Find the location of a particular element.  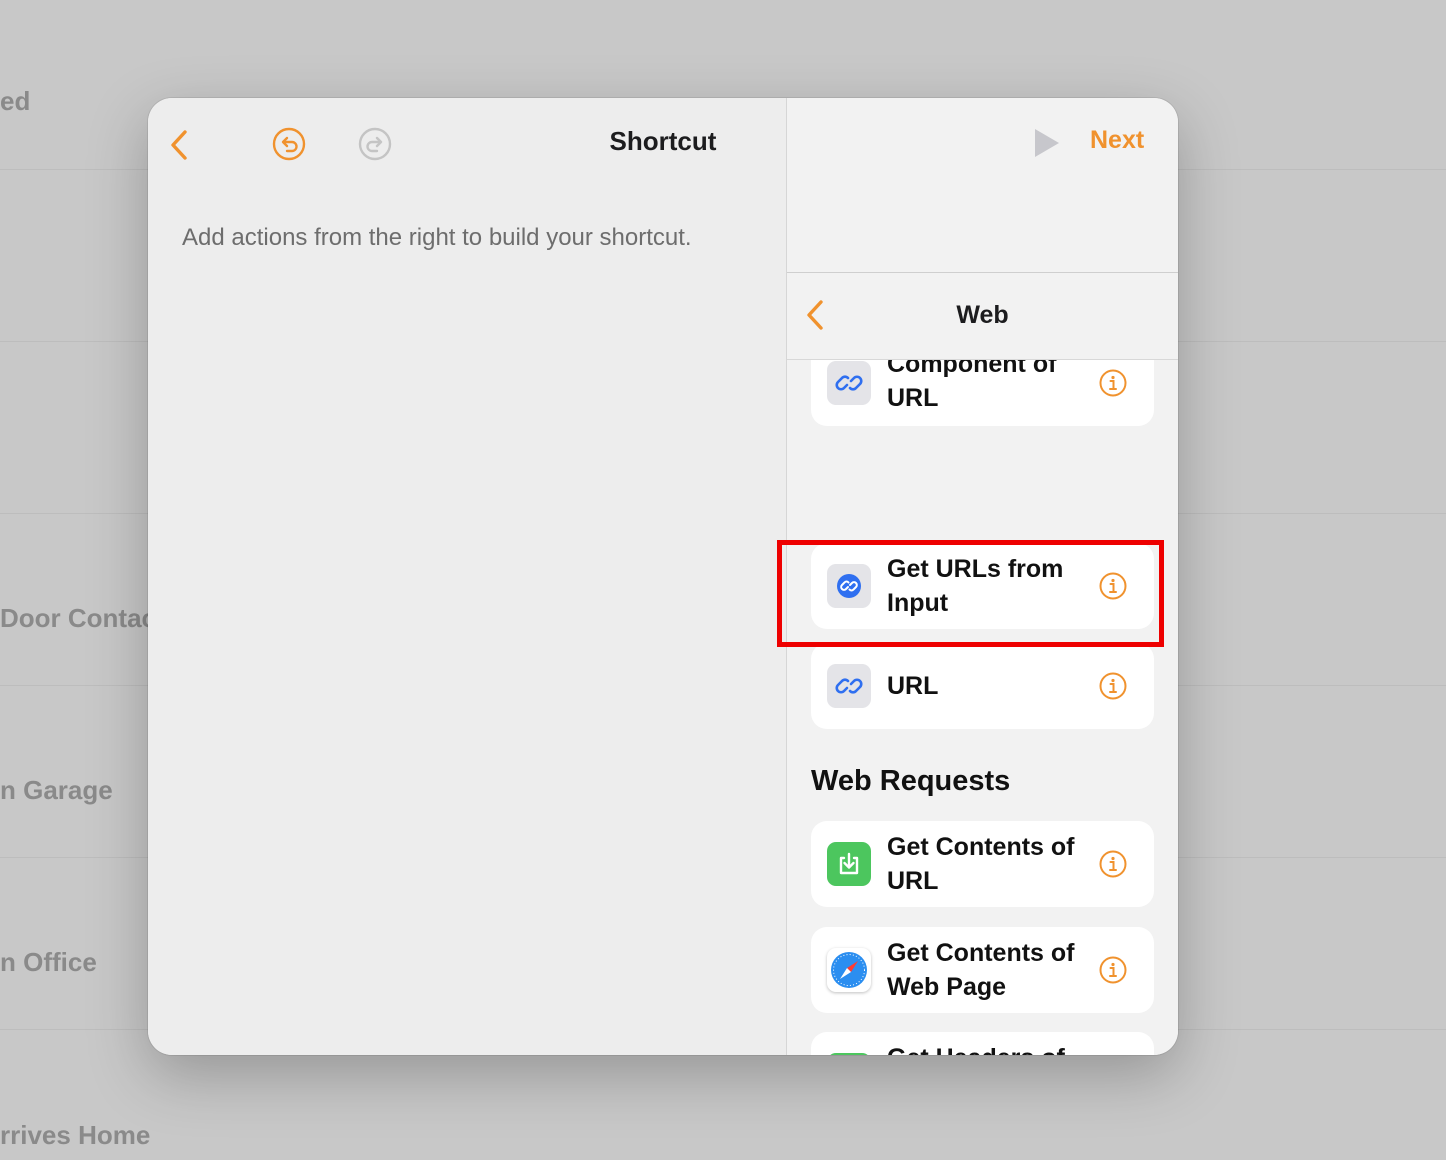

action-get-headers-of-url: Get Headers of URL is located at coordinates (982, 1043).